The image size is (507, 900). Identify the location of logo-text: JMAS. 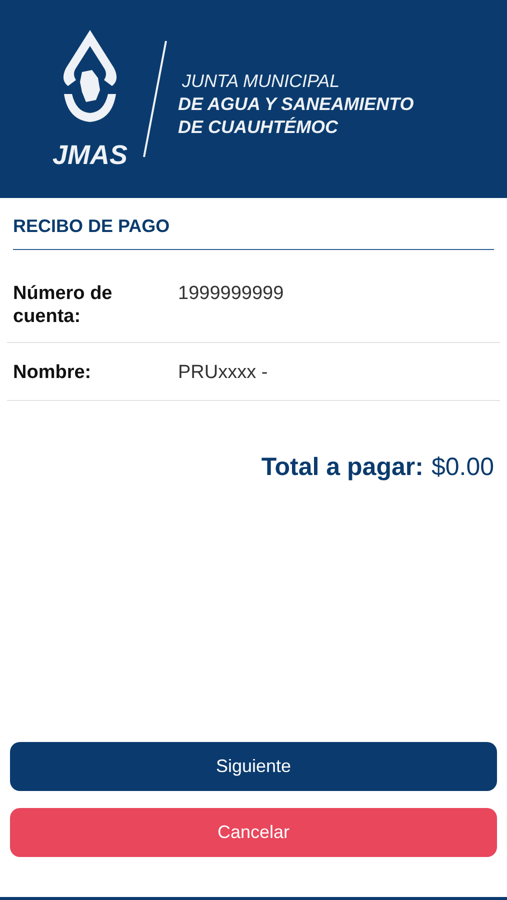
(90, 155).